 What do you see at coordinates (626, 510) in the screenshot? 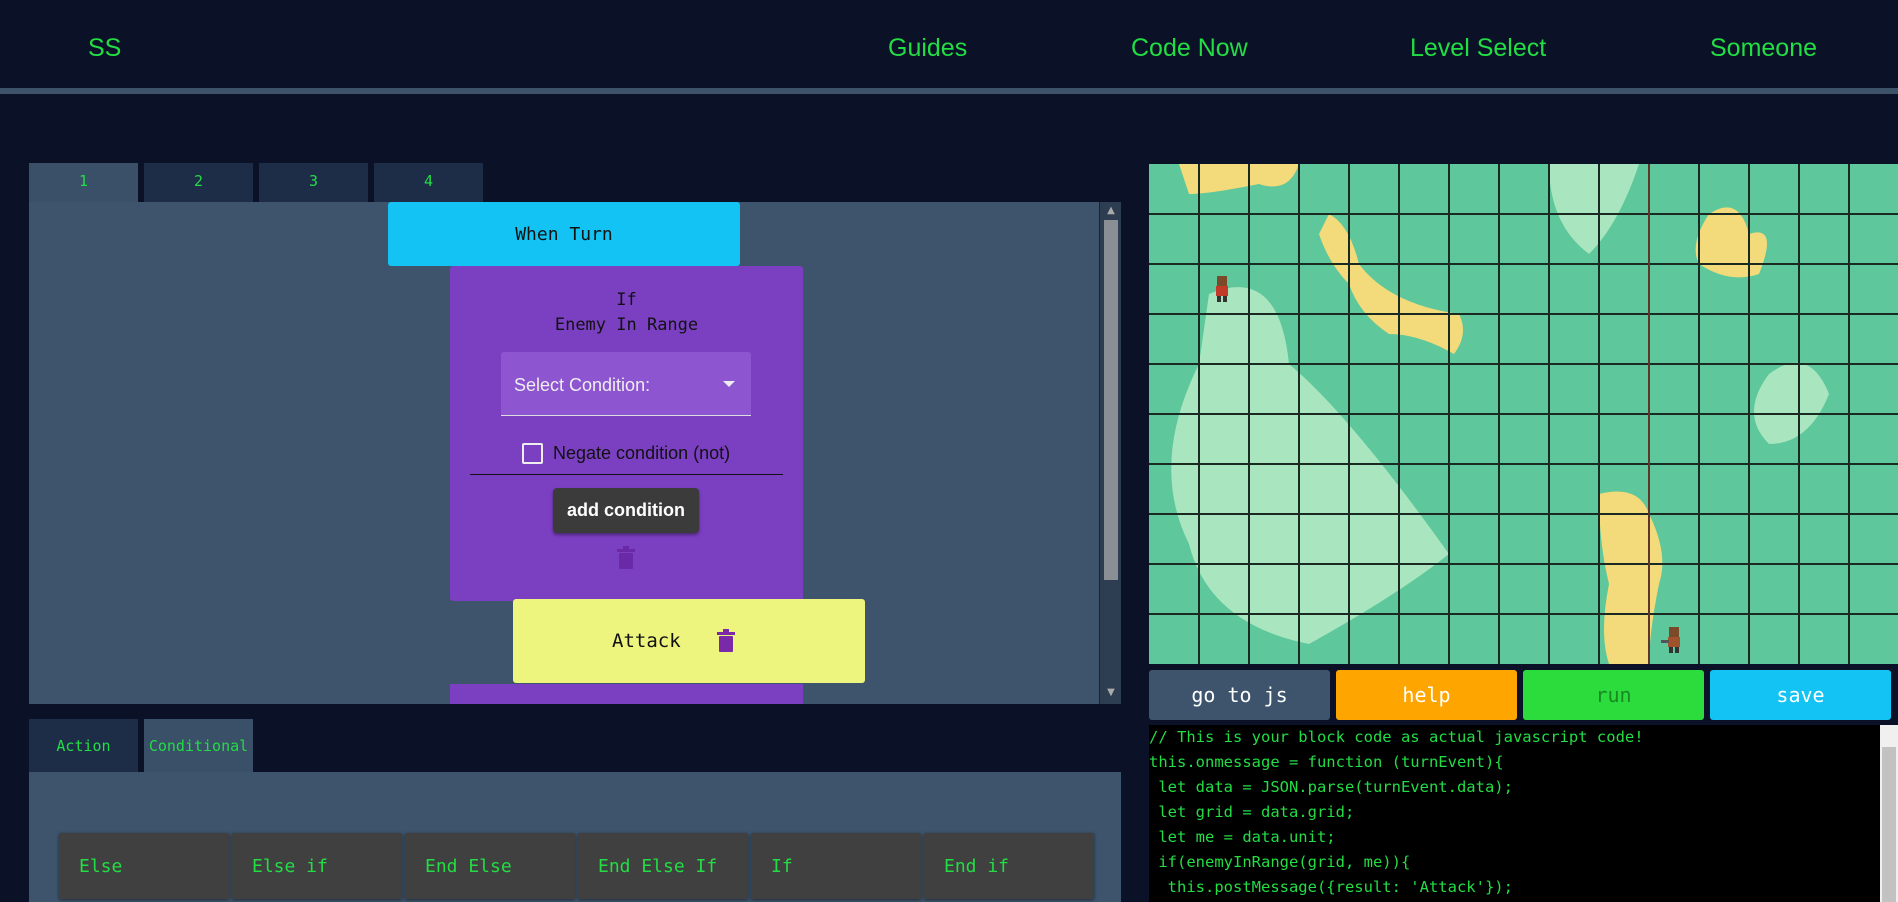
I see `add-condition-button: add condition` at bounding box center [626, 510].